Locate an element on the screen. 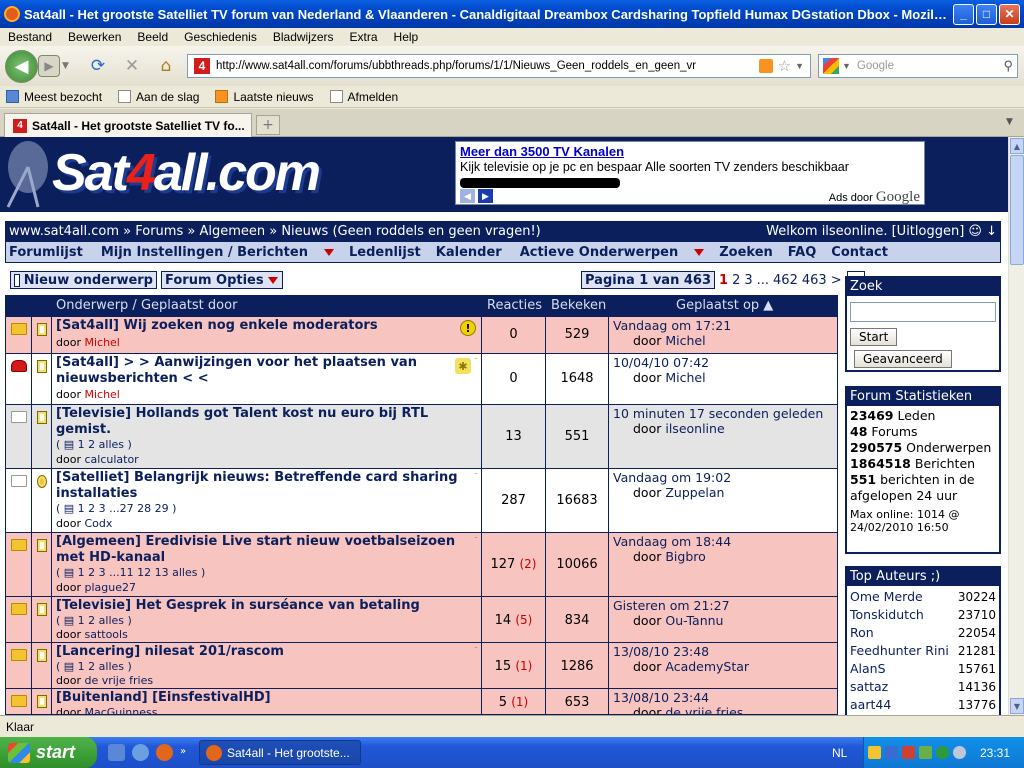 Image resolution: width=1024 pixels, height=768 pixels. nav-kalender: Kalender is located at coordinates (469, 252).